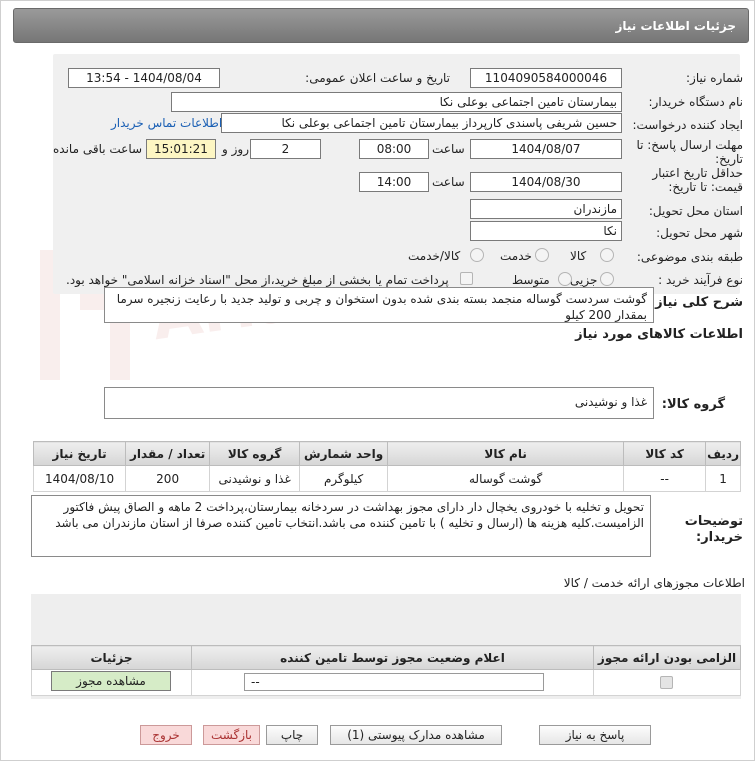 The width and height of the screenshot is (755, 761). I want to click on category-label: طبقه بندی موضوعی:, so click(689, 257).